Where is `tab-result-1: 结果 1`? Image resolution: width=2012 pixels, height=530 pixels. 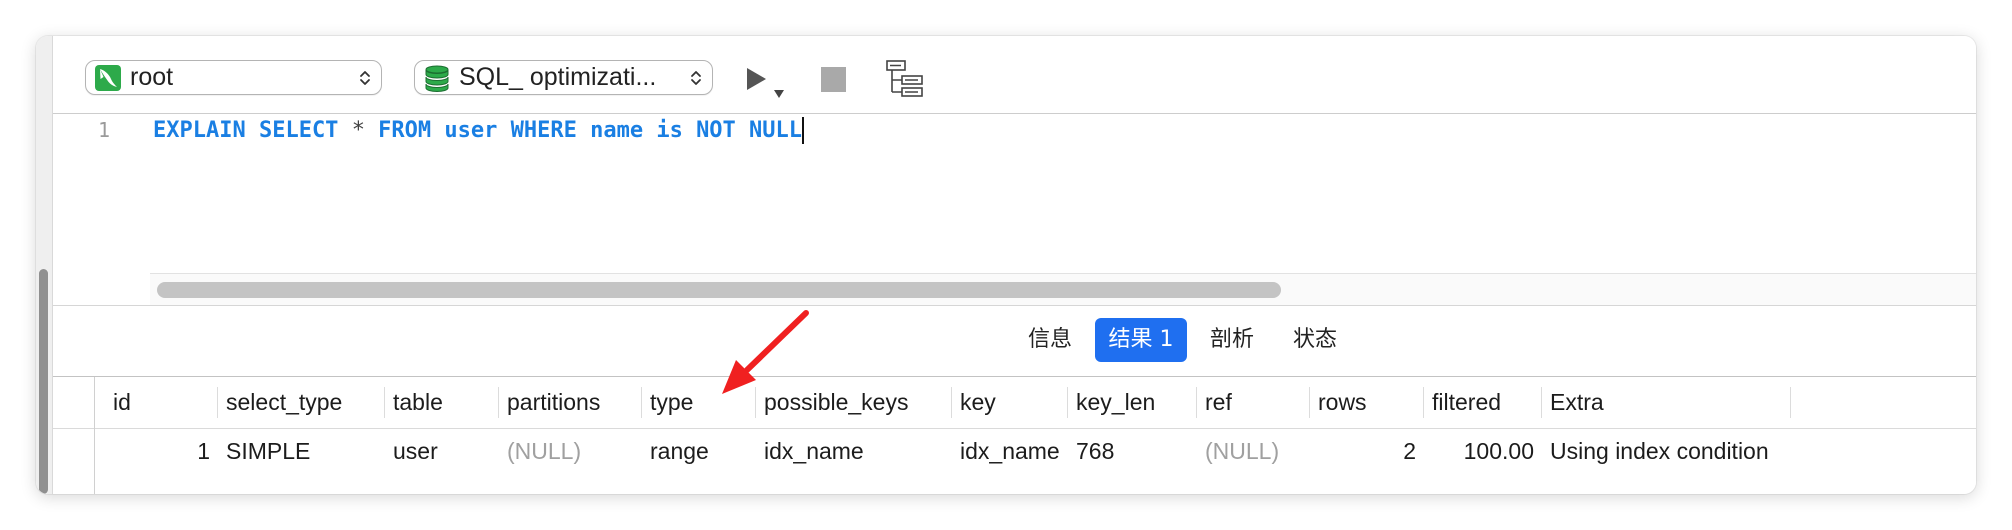
tab-result-1: 结果 1 is located at coordinates (1141, 340).